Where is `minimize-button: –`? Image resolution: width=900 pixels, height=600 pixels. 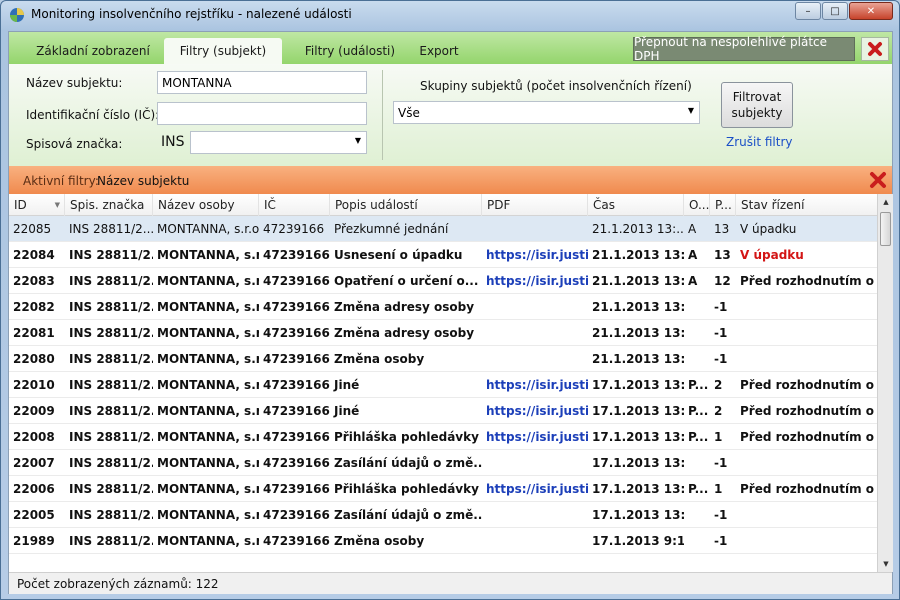
minimize-button: – is located at coordinates (808, 11).